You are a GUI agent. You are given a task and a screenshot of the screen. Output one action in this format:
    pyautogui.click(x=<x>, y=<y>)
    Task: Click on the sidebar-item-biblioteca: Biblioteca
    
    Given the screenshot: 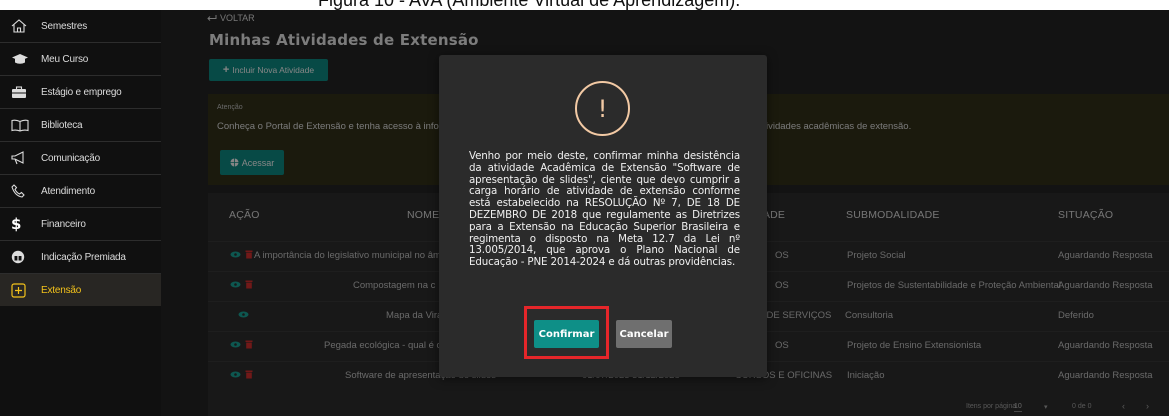 What is the action you would take?
    pyautogui.click(x=80, y=125)
    